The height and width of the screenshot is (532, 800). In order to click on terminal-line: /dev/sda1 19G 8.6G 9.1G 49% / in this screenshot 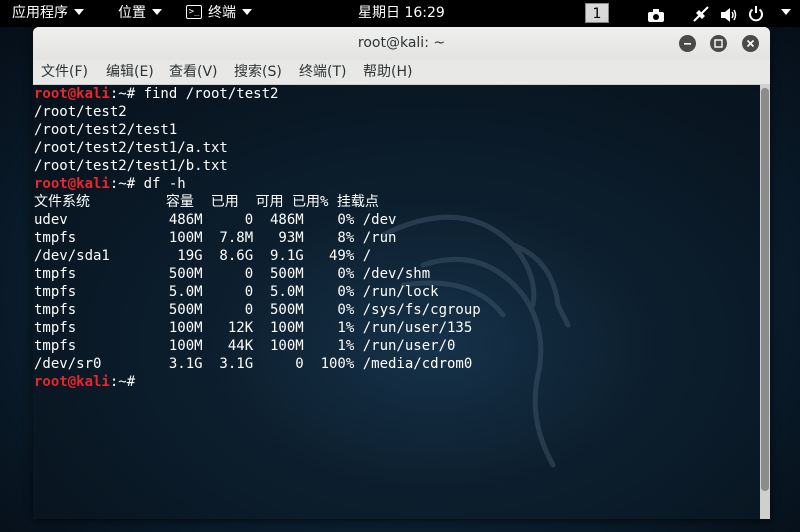, I will do `click(257, 256)`.